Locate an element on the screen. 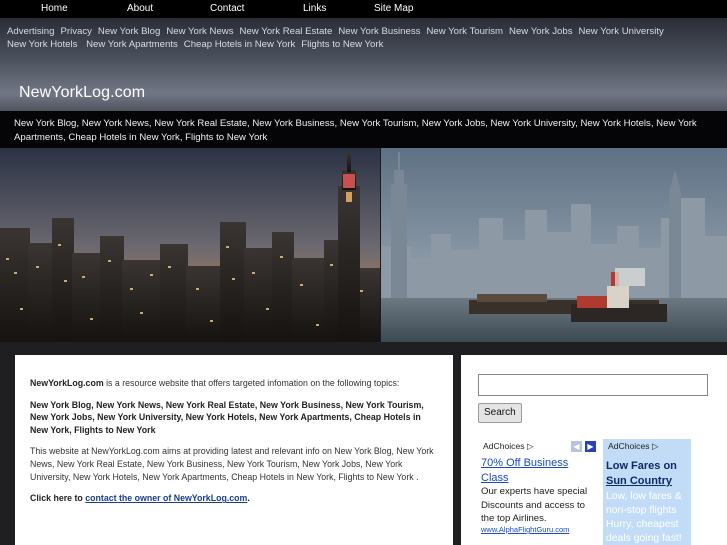 The width and height of the screenshot is (727, 545). intro-site-name: NewYorkLog.com is located at coordinates (67, 383).